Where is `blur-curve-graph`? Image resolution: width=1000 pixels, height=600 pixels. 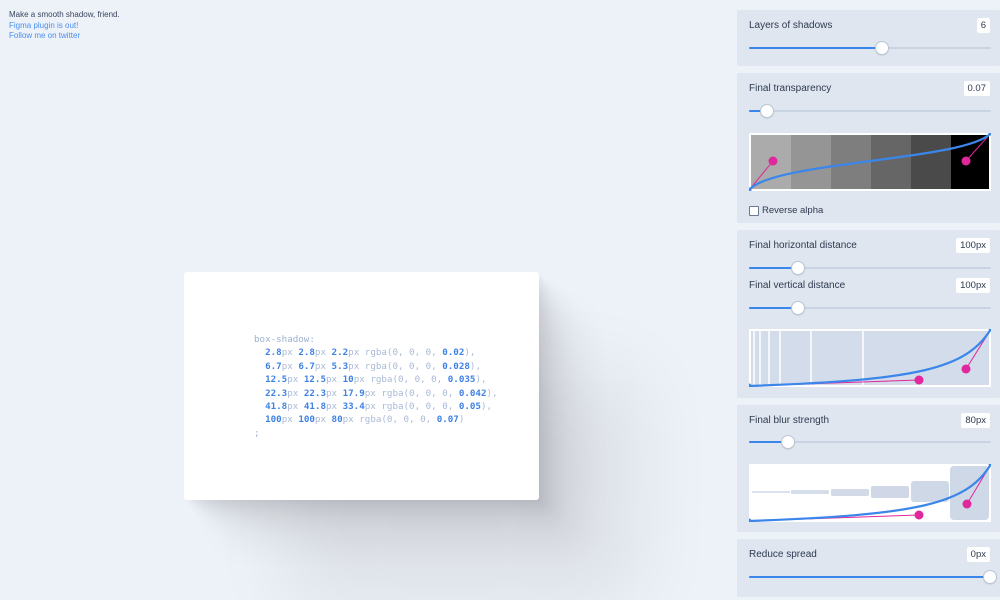
blur-curve-graph is located at coordinates (870, 493).